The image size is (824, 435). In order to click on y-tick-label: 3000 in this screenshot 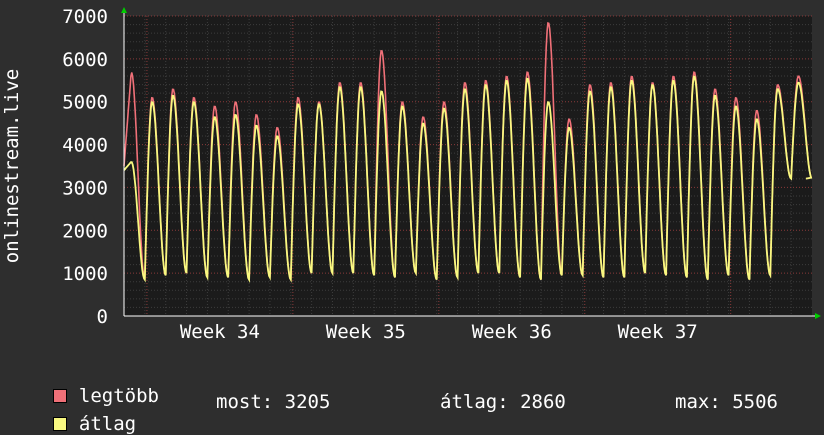, I will do `click(85, 188)`.